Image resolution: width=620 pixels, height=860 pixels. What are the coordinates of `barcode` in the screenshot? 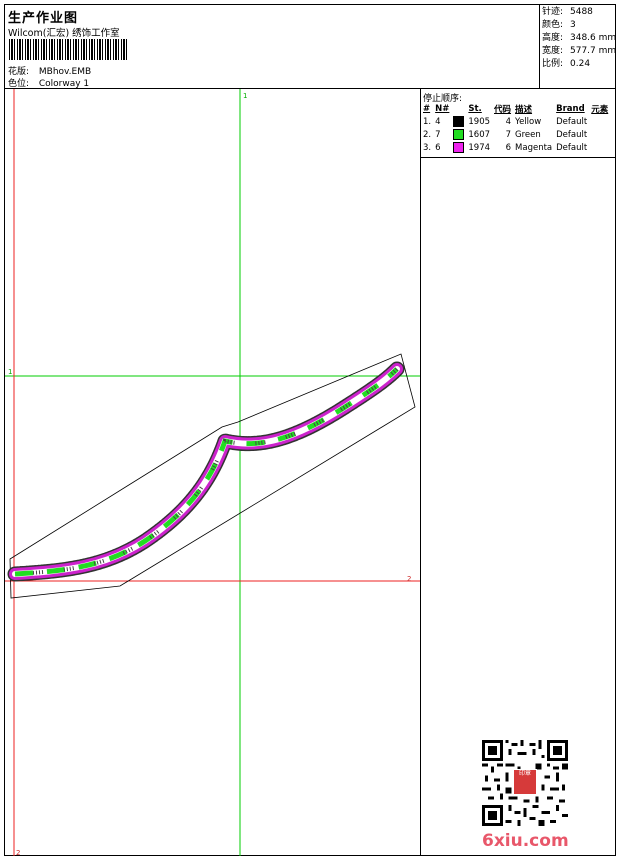 It's located at (68, 49).